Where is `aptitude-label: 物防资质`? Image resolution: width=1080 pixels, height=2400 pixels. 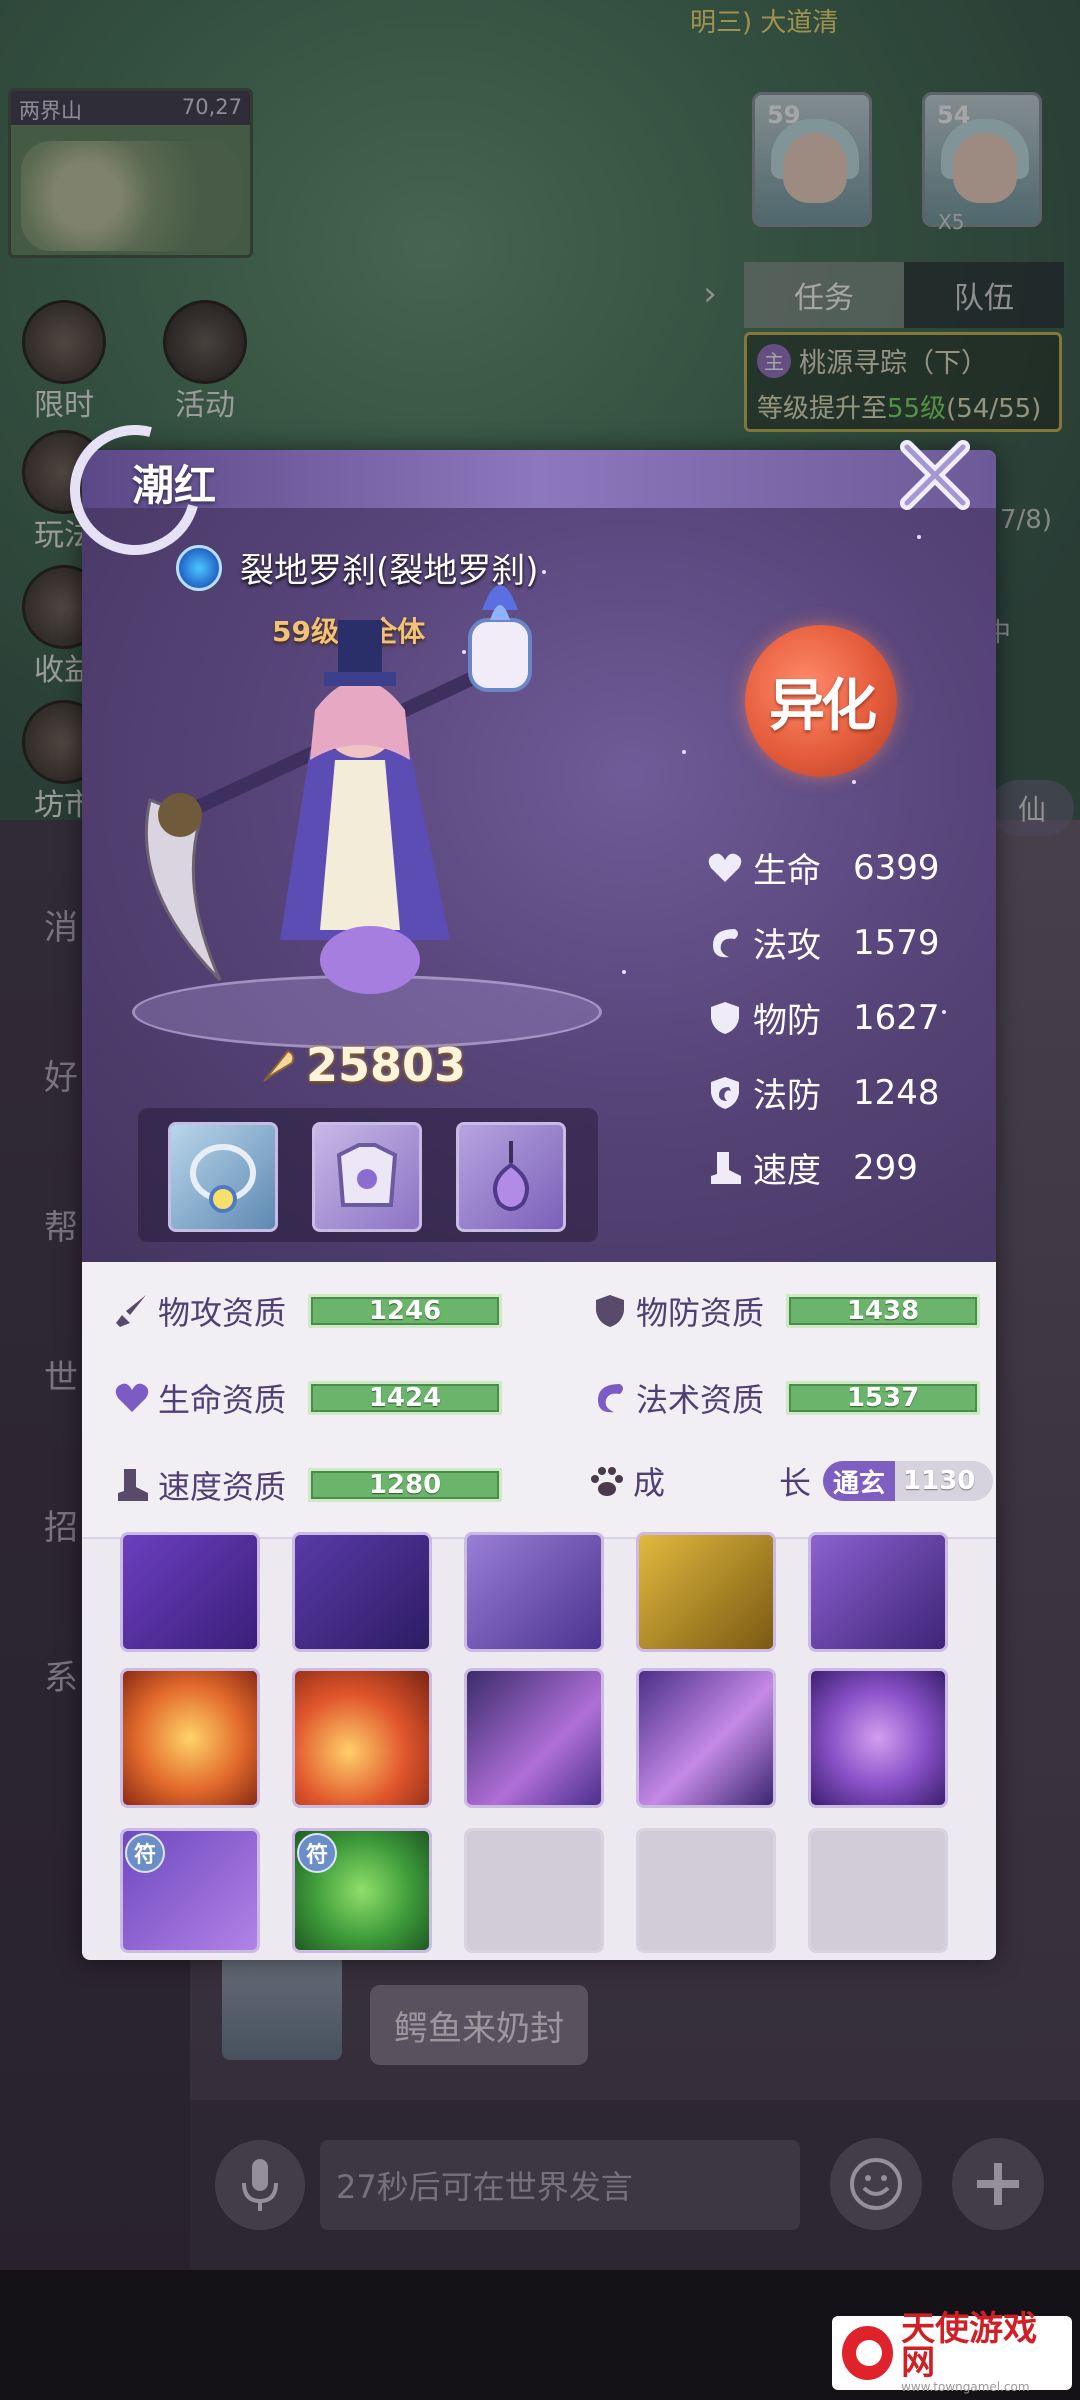 aptitude-label: 物防资质 is located at coordinates (700, 1313).